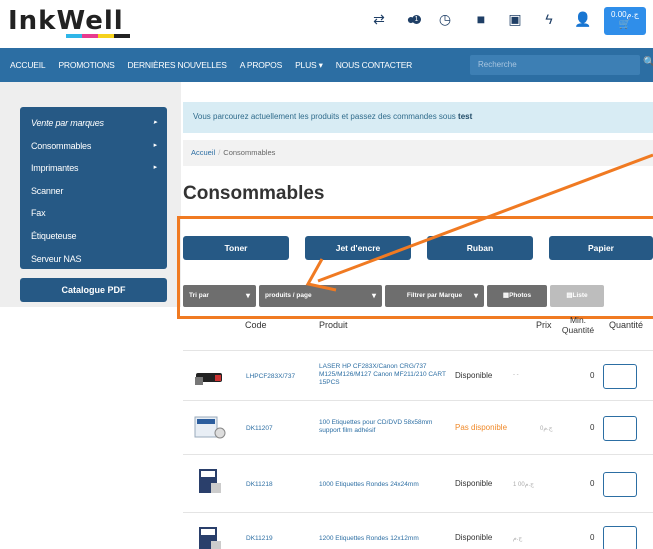  What do you see at coordinates (254, 193) in the screenshot?
I see `page-title: Consommables` at bounding box center [254, 193].